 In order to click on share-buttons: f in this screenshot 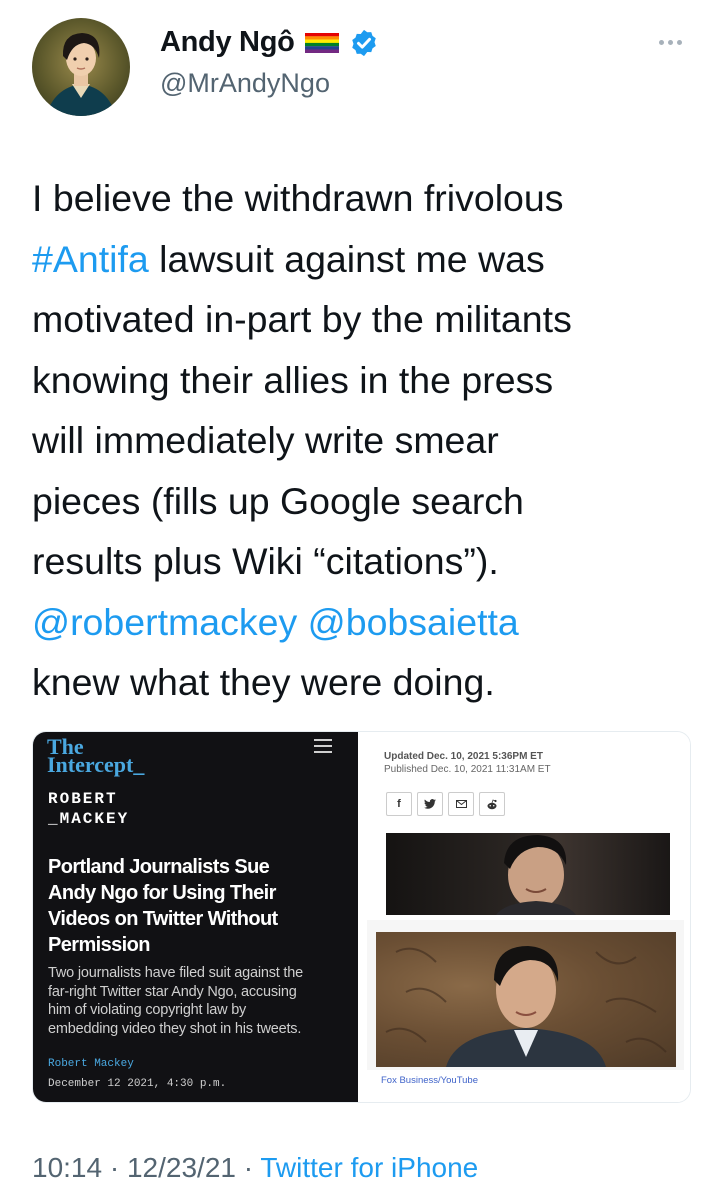, I will do `click(445, 804)`.